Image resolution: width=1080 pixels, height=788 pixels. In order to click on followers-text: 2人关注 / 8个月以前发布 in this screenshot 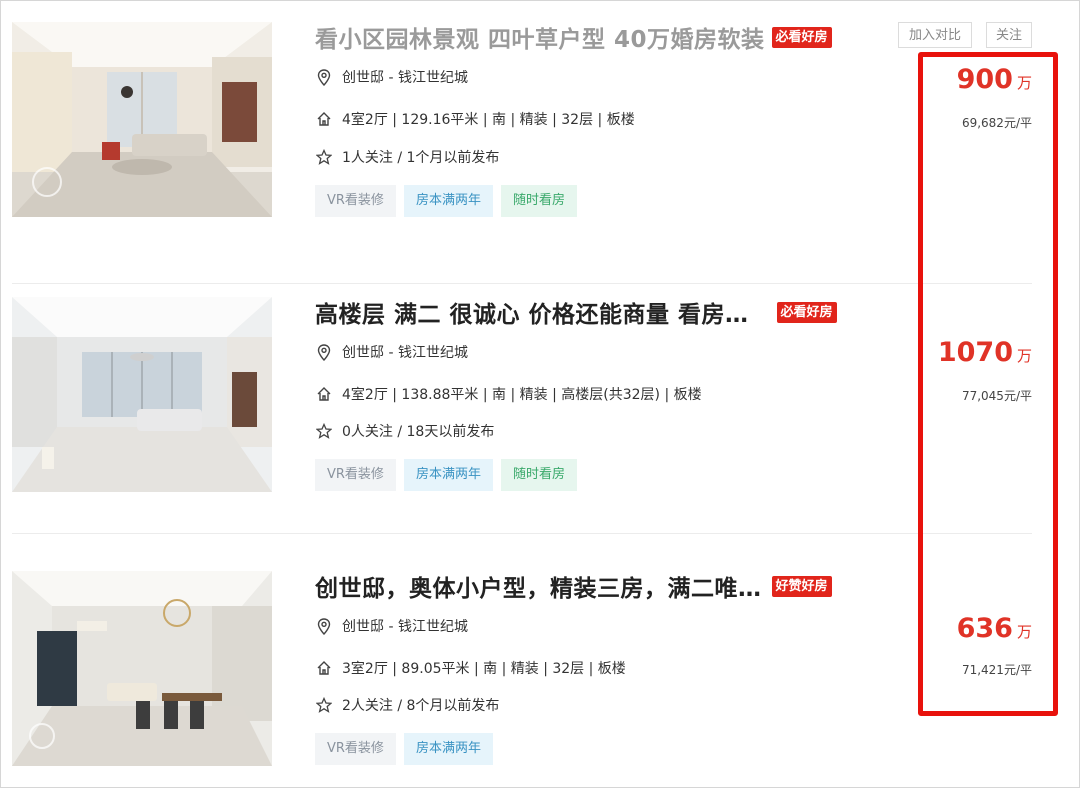, I will do `click(421, 706)`.